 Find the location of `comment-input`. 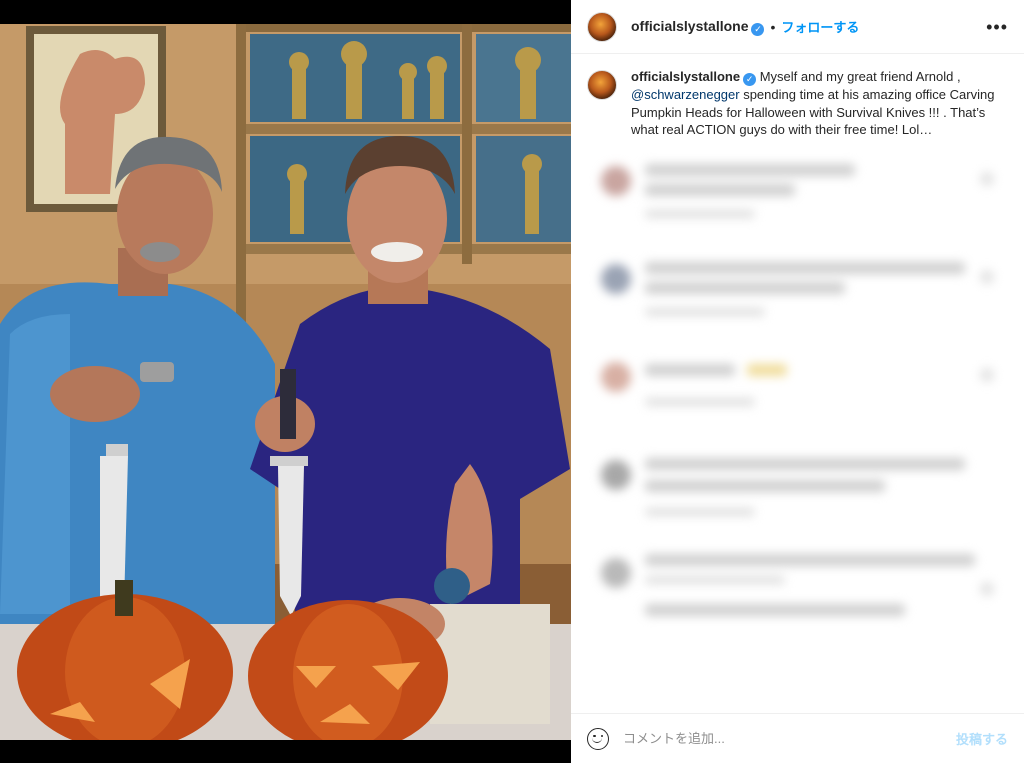

comment-input is located at coordinates (789, 738).